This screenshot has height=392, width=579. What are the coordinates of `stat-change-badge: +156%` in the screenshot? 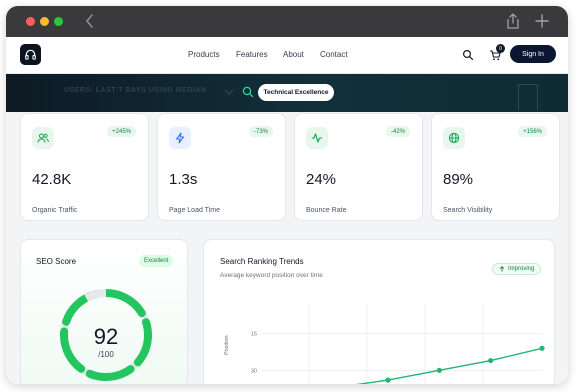 It's located at (532, 131).